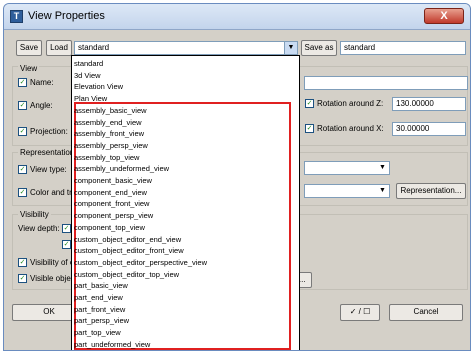 The width and height of the screenshot is (474, 354). I want to click on color-combo-tail: ▼, so click(347, 191).